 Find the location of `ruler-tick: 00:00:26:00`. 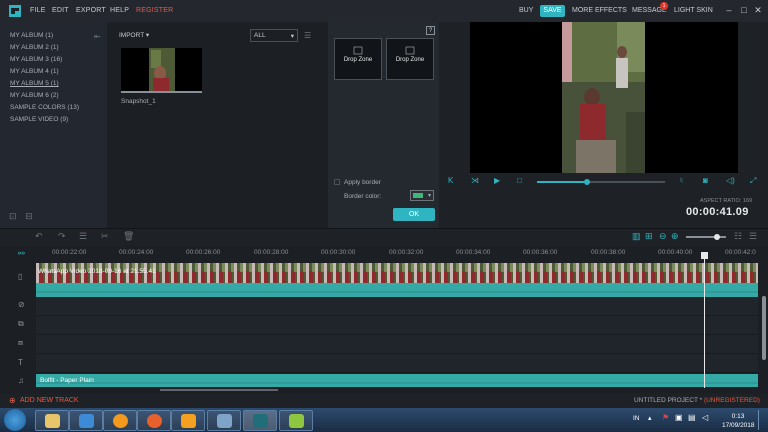

ruler-tick: 00:00:26:00 is located at coordinates (203, 252).